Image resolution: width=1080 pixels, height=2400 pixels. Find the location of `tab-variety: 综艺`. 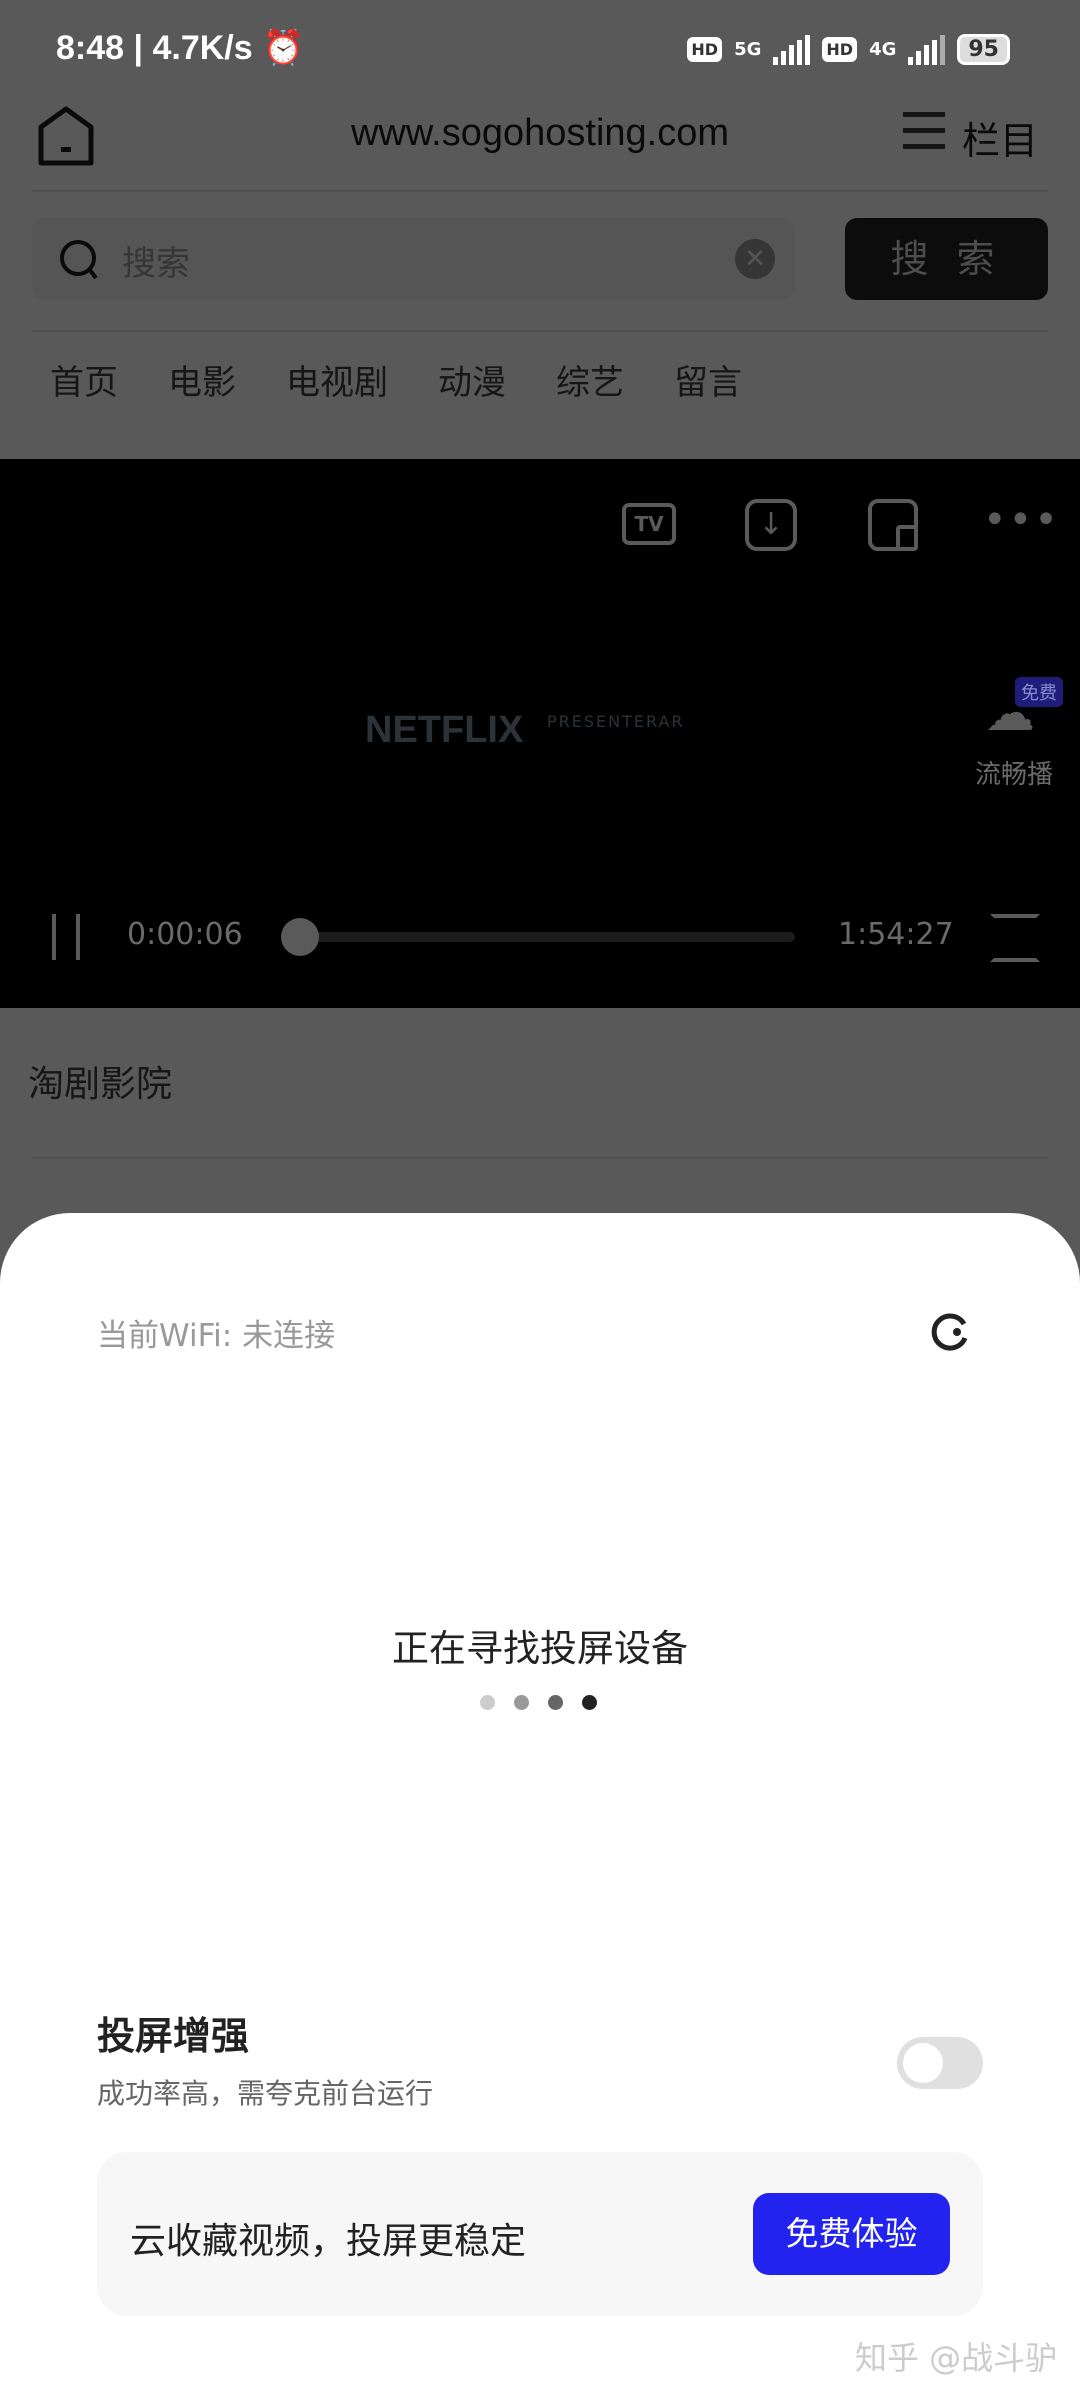

tab-variety: 综艺 is located at coordinates (590, 379).